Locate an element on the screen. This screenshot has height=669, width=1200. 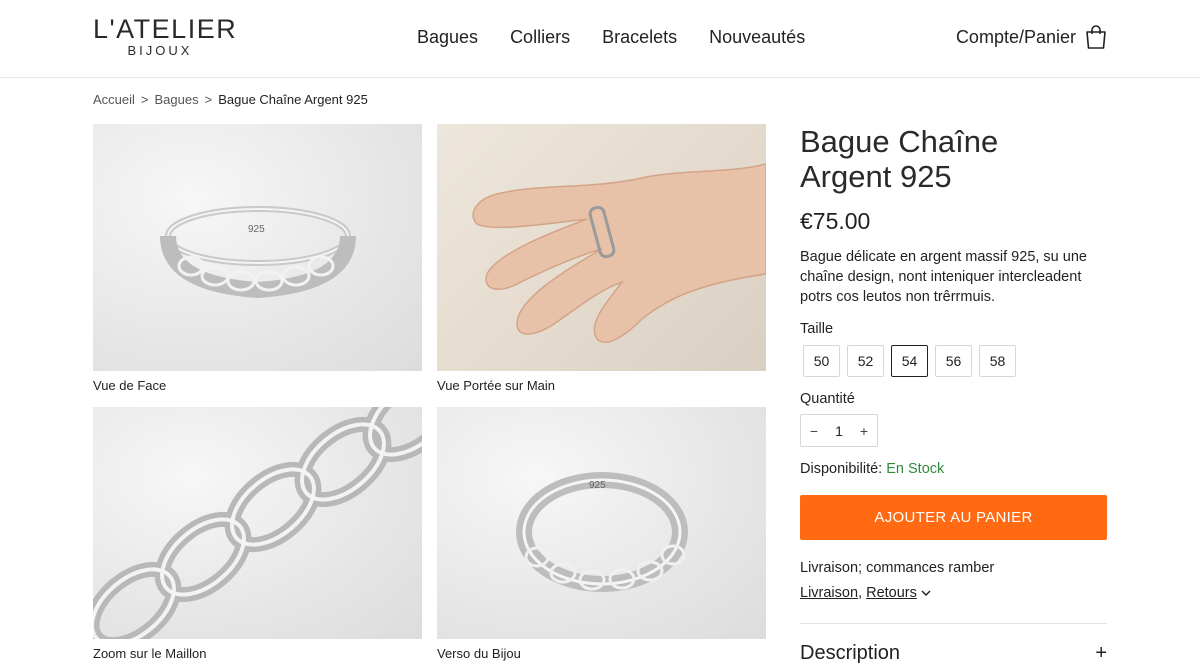
quantity-stepper: − 1 + is located at coordinates (839, 430).